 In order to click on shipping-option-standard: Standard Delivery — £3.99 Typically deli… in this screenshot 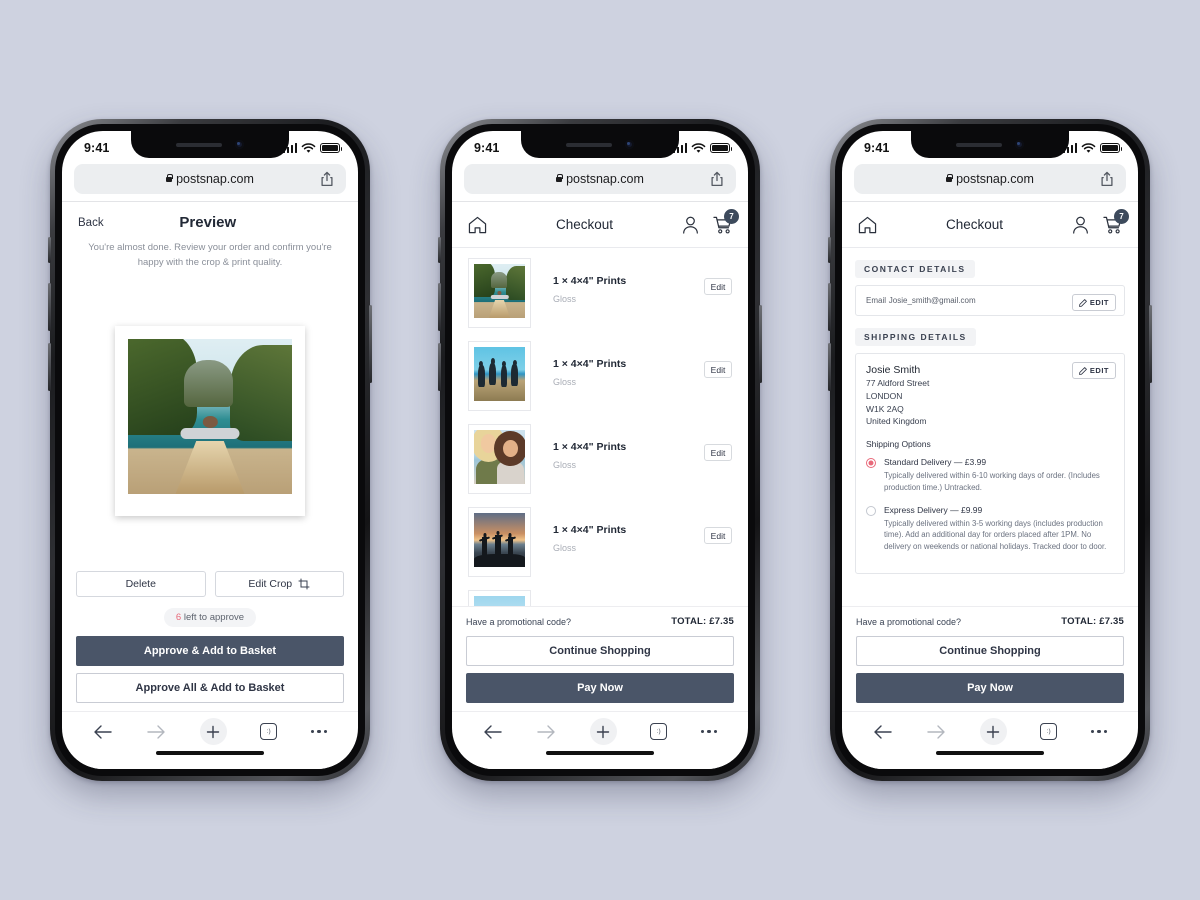, I will do `click(990, 475)`.